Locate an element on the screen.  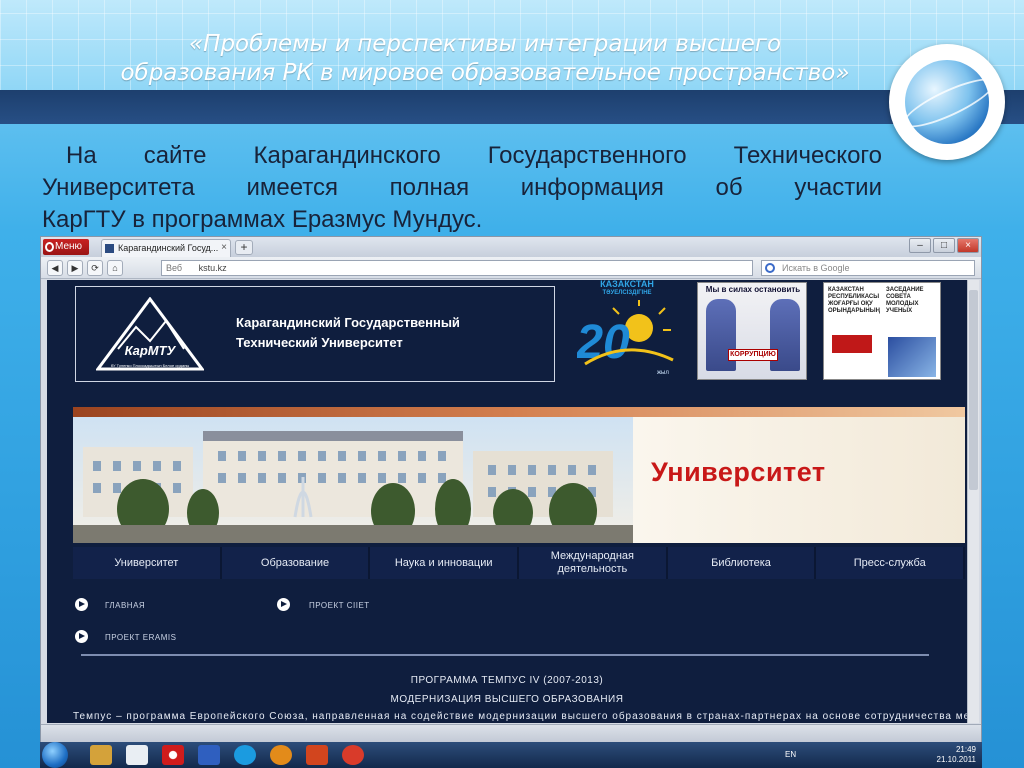
logo-subtext: бУ Туленко Плоскадыштын Белое орданы is located at coordinates (150, 365).